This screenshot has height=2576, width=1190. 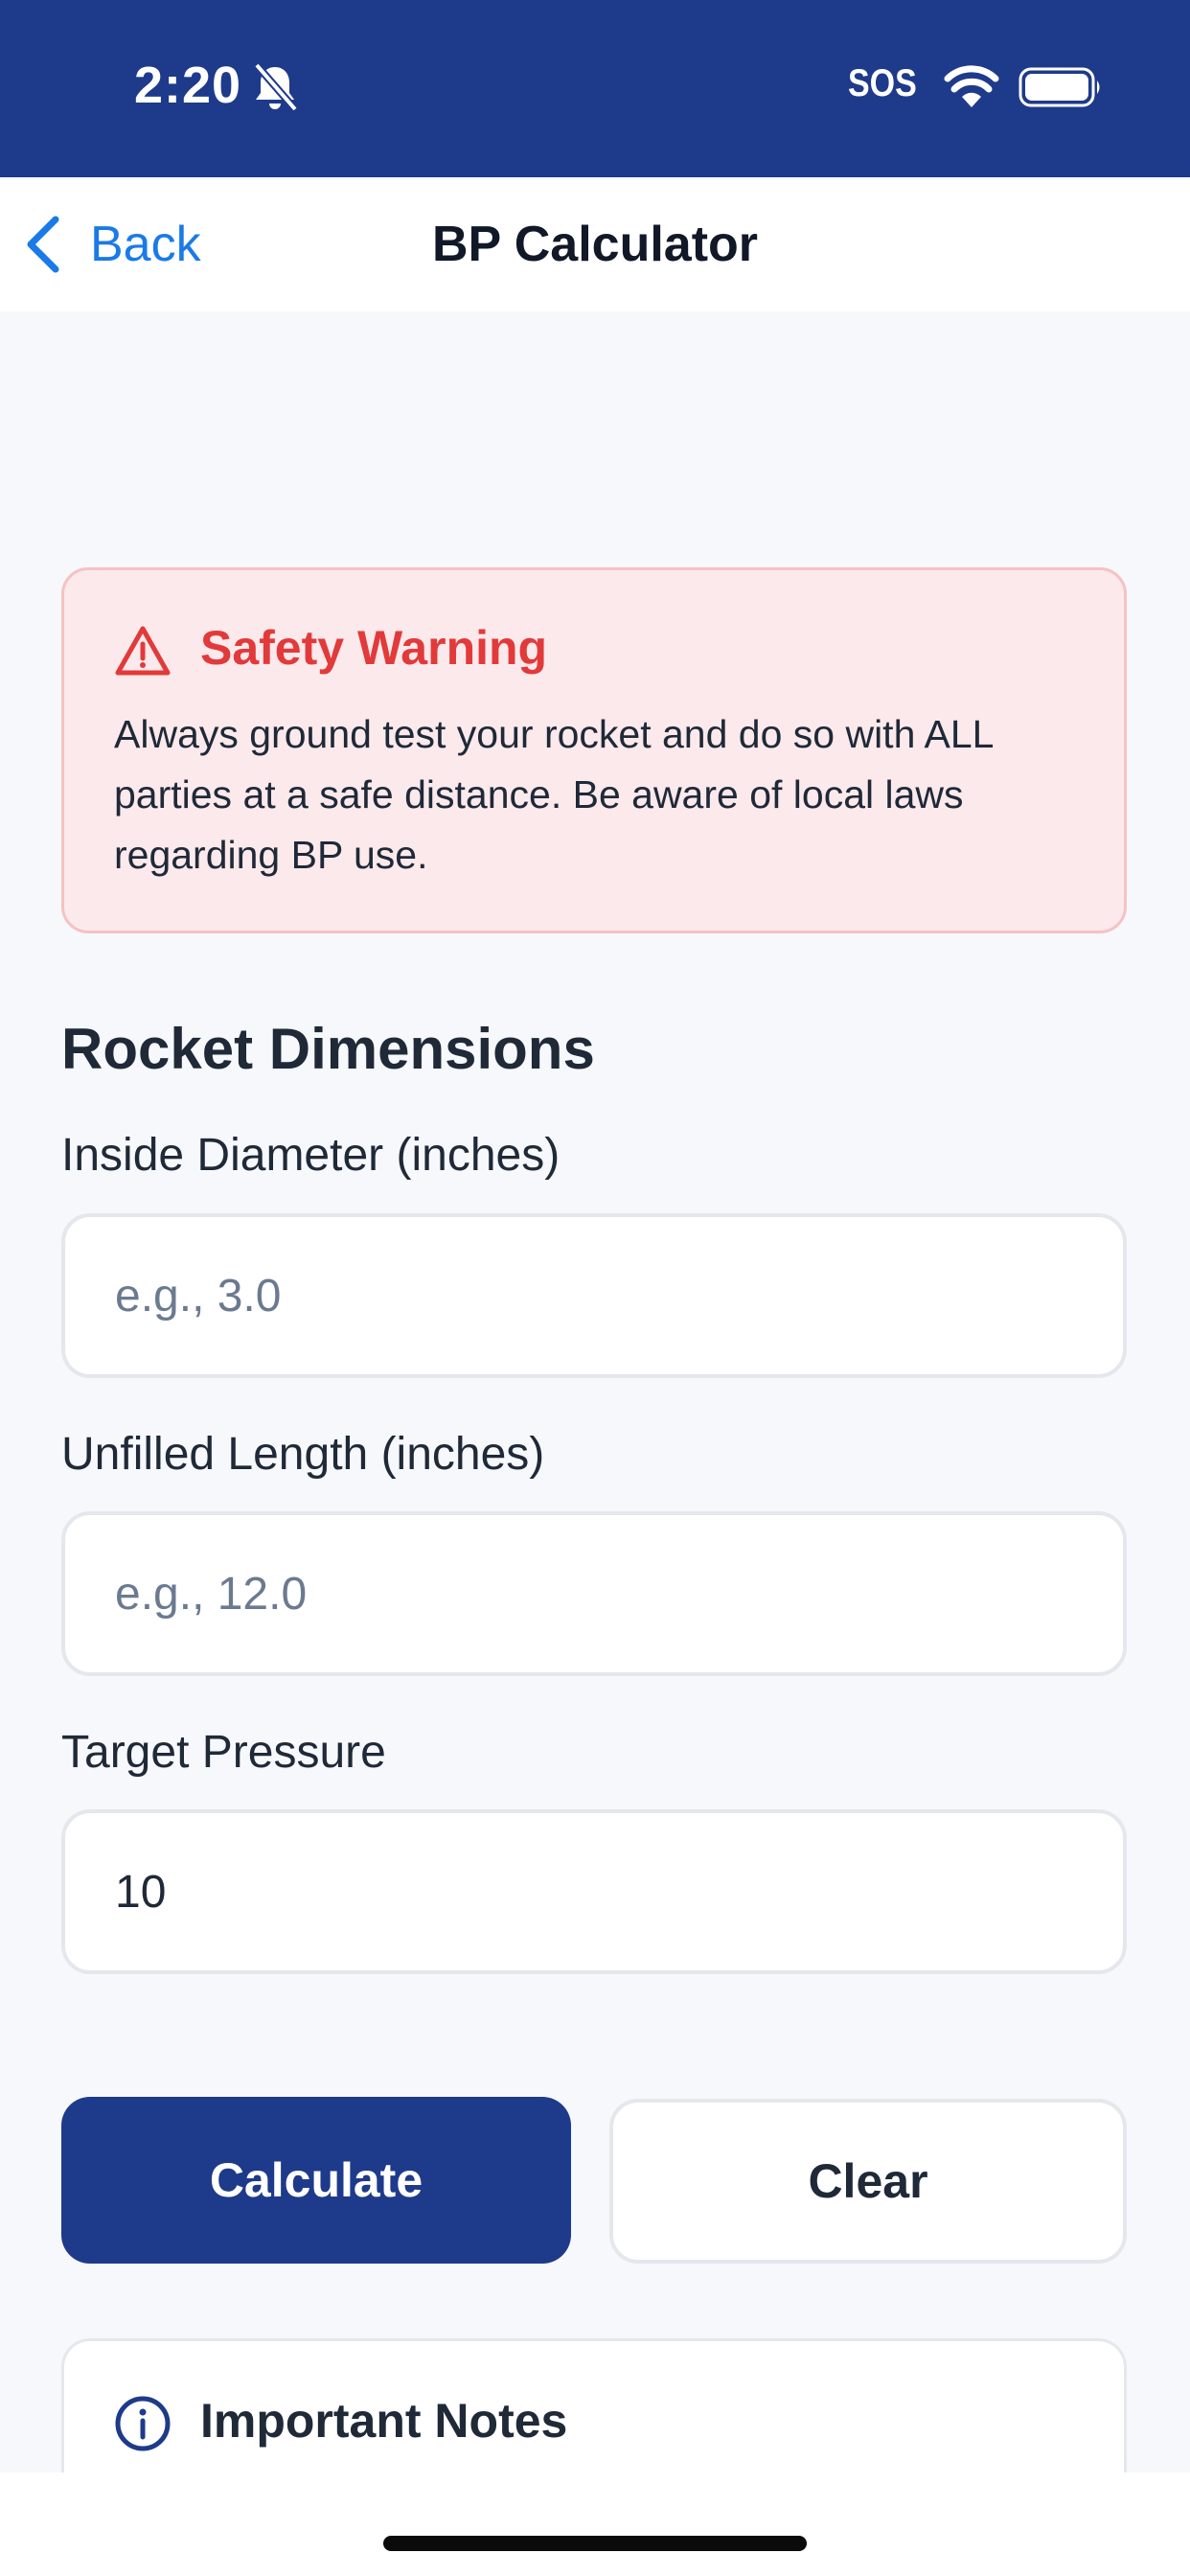 What do you see at coordinates (143, 2423) in the screenshot?
I see `info-circle-icon` at bounding box center [143, 2423].